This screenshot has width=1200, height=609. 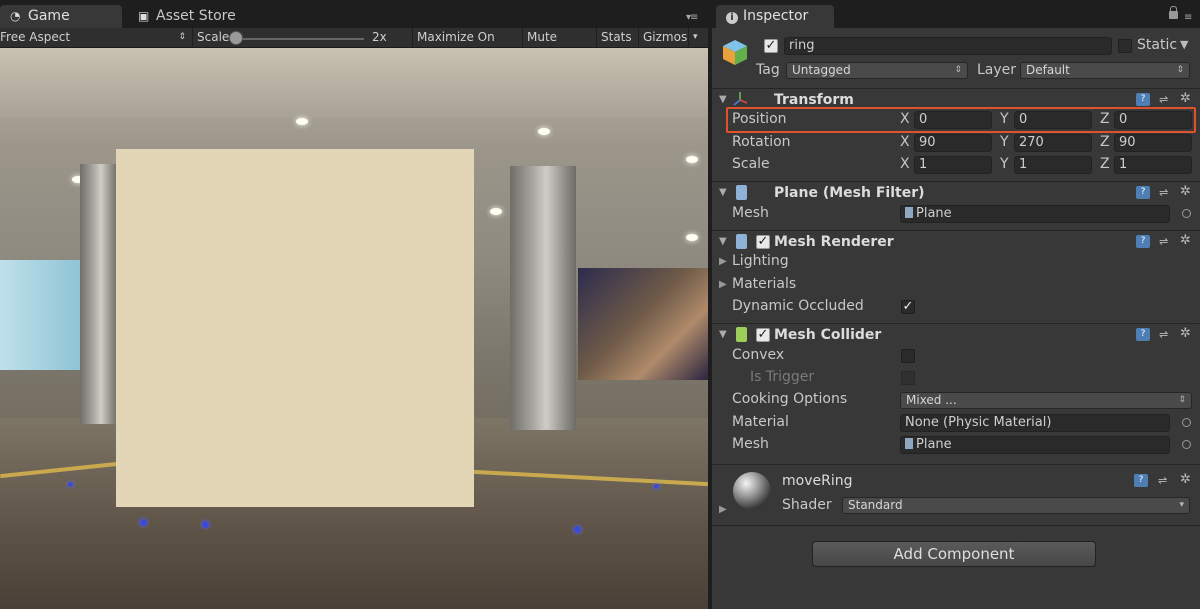 I want to click on position-z-field: 0, so click(x=1153, y=120).